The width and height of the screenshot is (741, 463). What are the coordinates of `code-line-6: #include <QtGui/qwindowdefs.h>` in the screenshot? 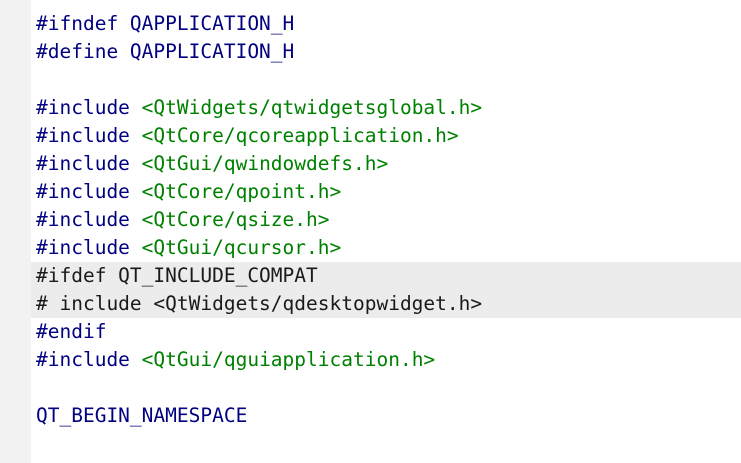 It's located at (386, 164).